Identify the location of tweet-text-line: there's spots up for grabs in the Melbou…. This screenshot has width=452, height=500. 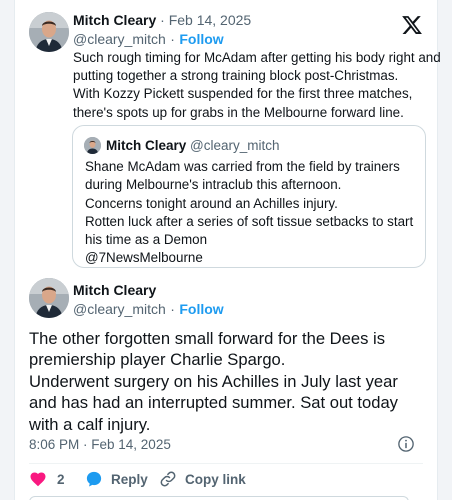
(238, 112).